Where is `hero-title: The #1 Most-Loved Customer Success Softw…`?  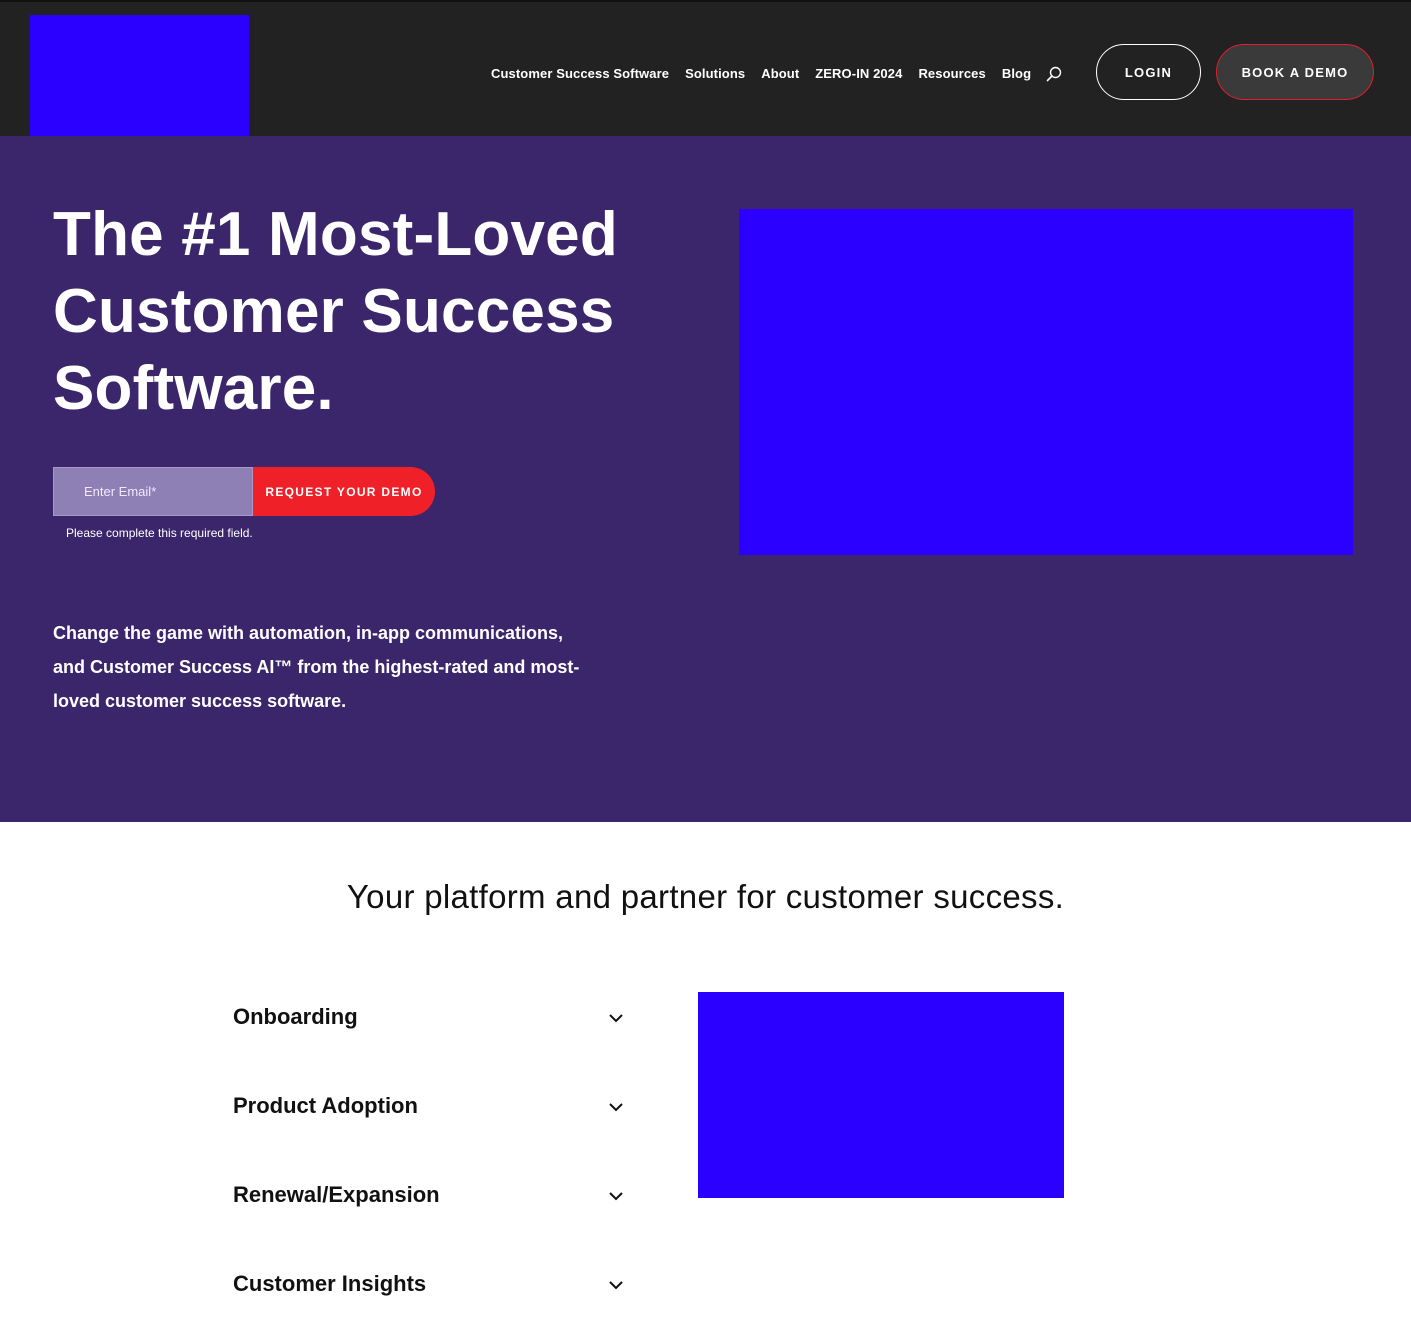
hero-title: The #1 Most-Loved Customer Success Softw… is located at coordinates (363, 311).